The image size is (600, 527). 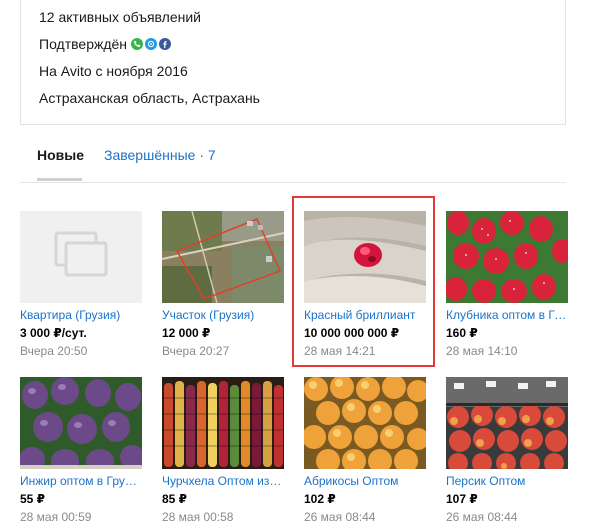 I want to click on apricots-photo, so click(x=365, y=423).